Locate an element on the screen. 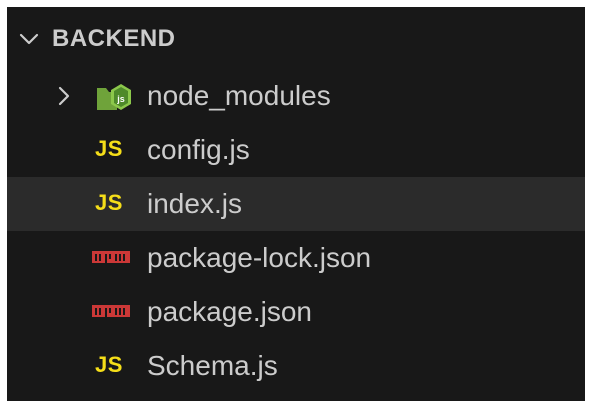 Image resolution: width=591 pixels, height=406 pixels. chevron-down-icon is located at coordinates (29, 39).